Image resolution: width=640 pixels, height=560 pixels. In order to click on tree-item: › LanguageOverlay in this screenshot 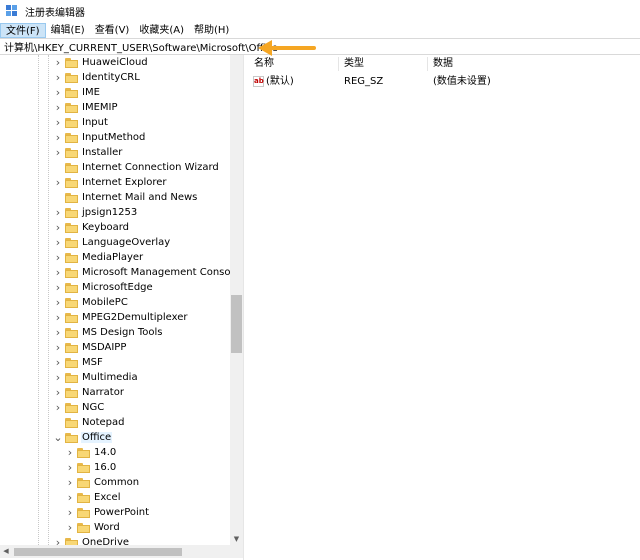, I will do `click(112, 242)`.